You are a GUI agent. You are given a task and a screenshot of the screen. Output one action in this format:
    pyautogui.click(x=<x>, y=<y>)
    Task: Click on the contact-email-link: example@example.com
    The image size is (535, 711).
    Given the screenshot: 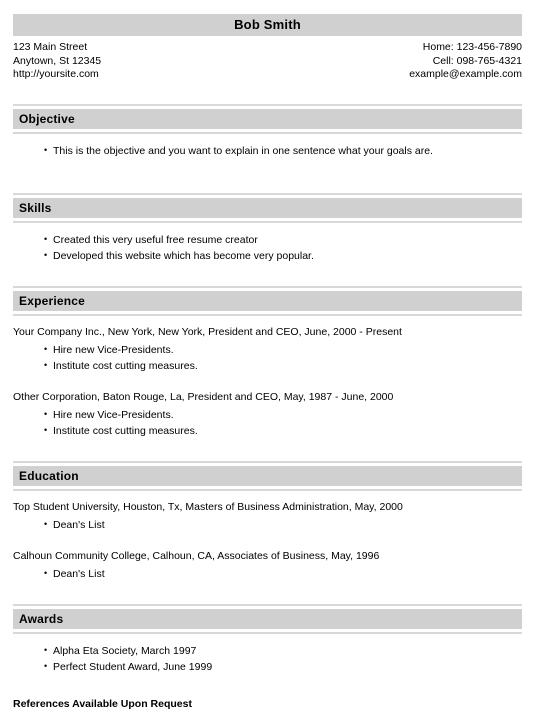 What is the action you would take?
    pyautogui.click(x=465, y=75)
    